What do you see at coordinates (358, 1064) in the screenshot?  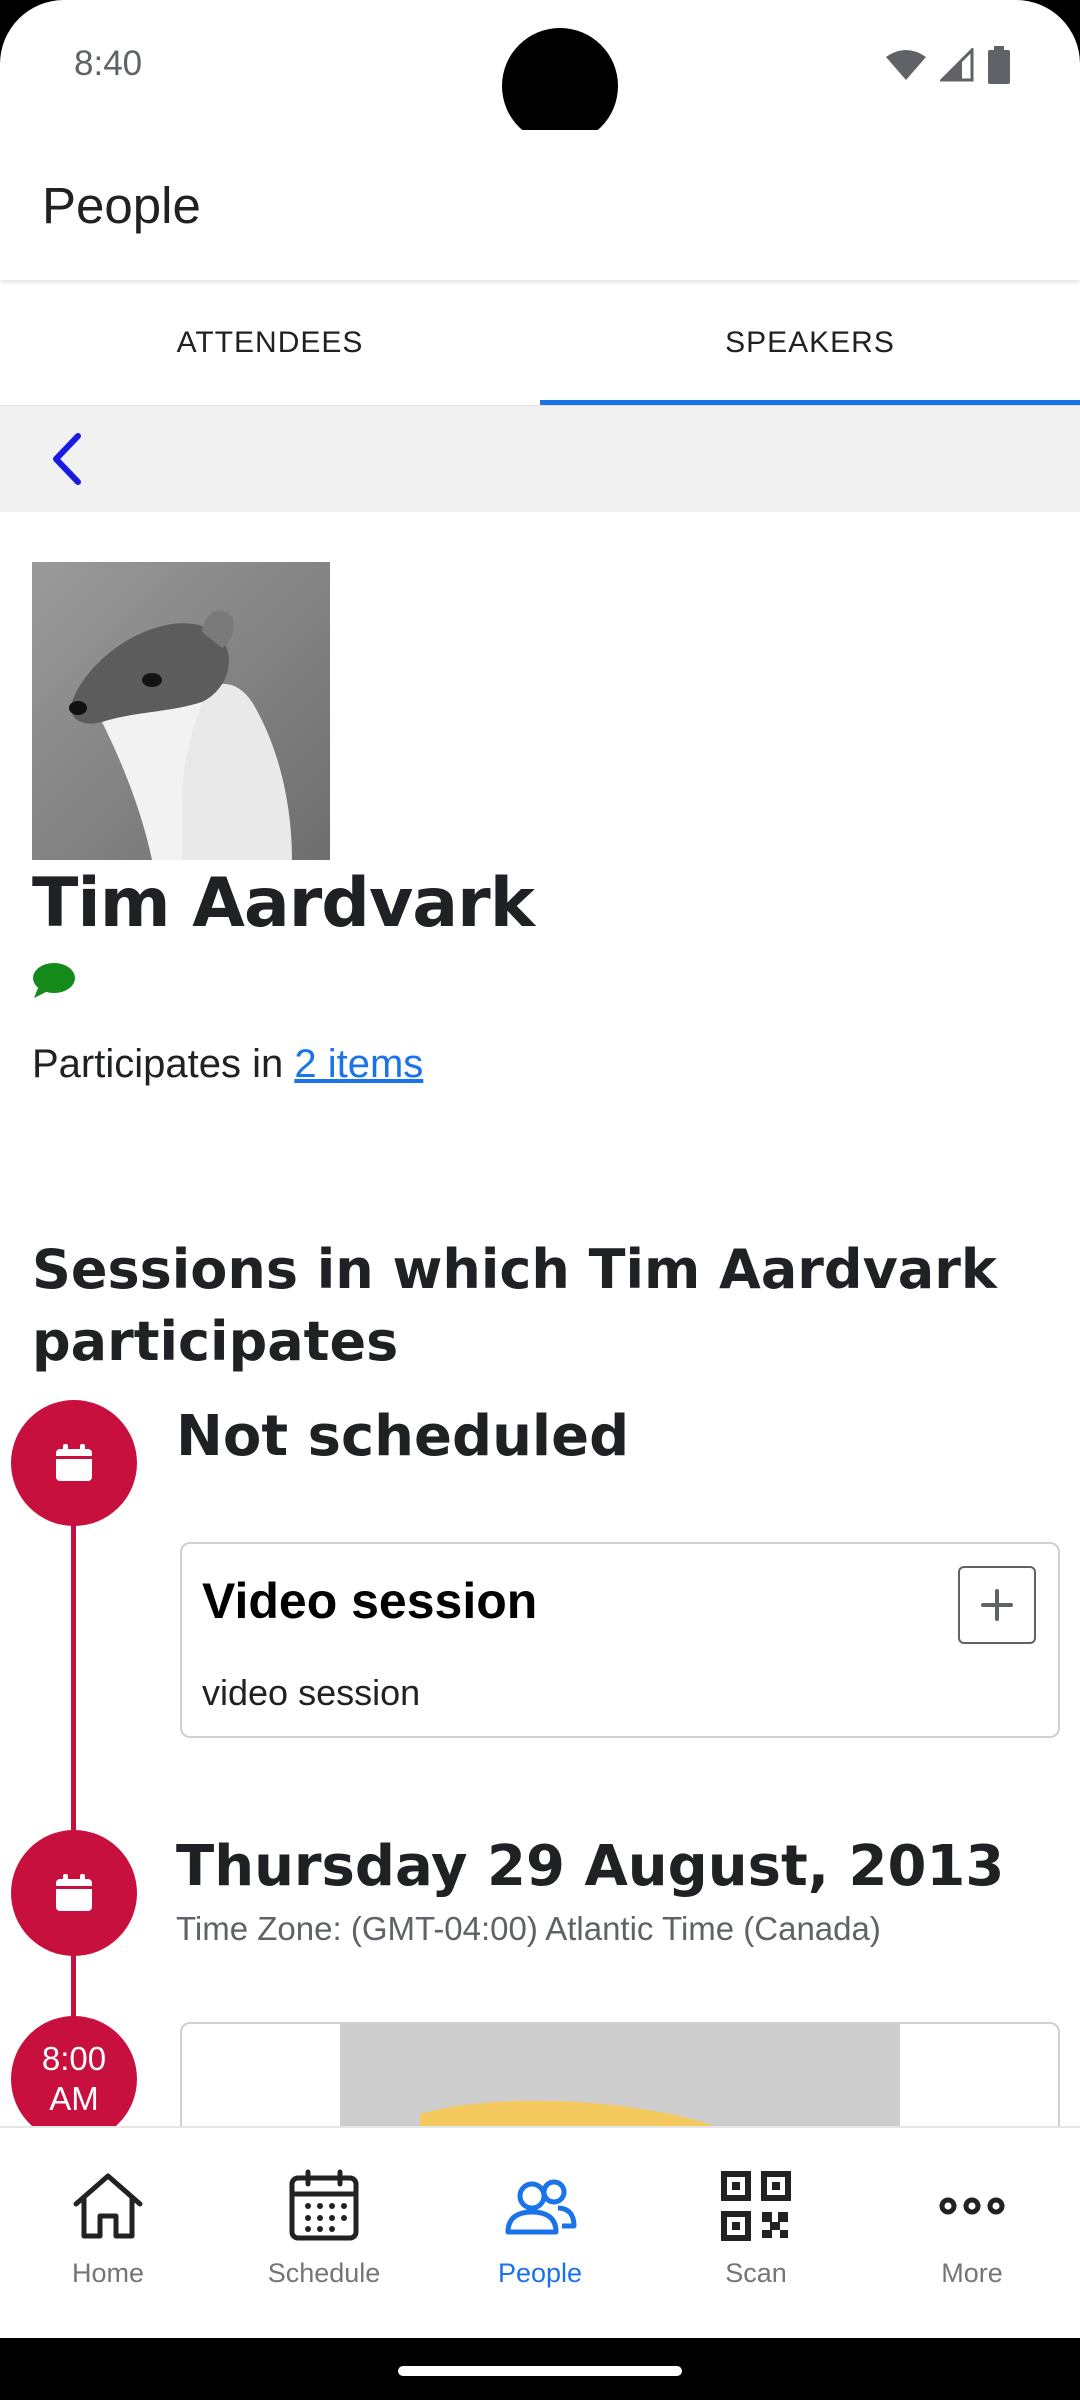 I see `participates-items-link: 2 items` at bounding box center [358, 1064].